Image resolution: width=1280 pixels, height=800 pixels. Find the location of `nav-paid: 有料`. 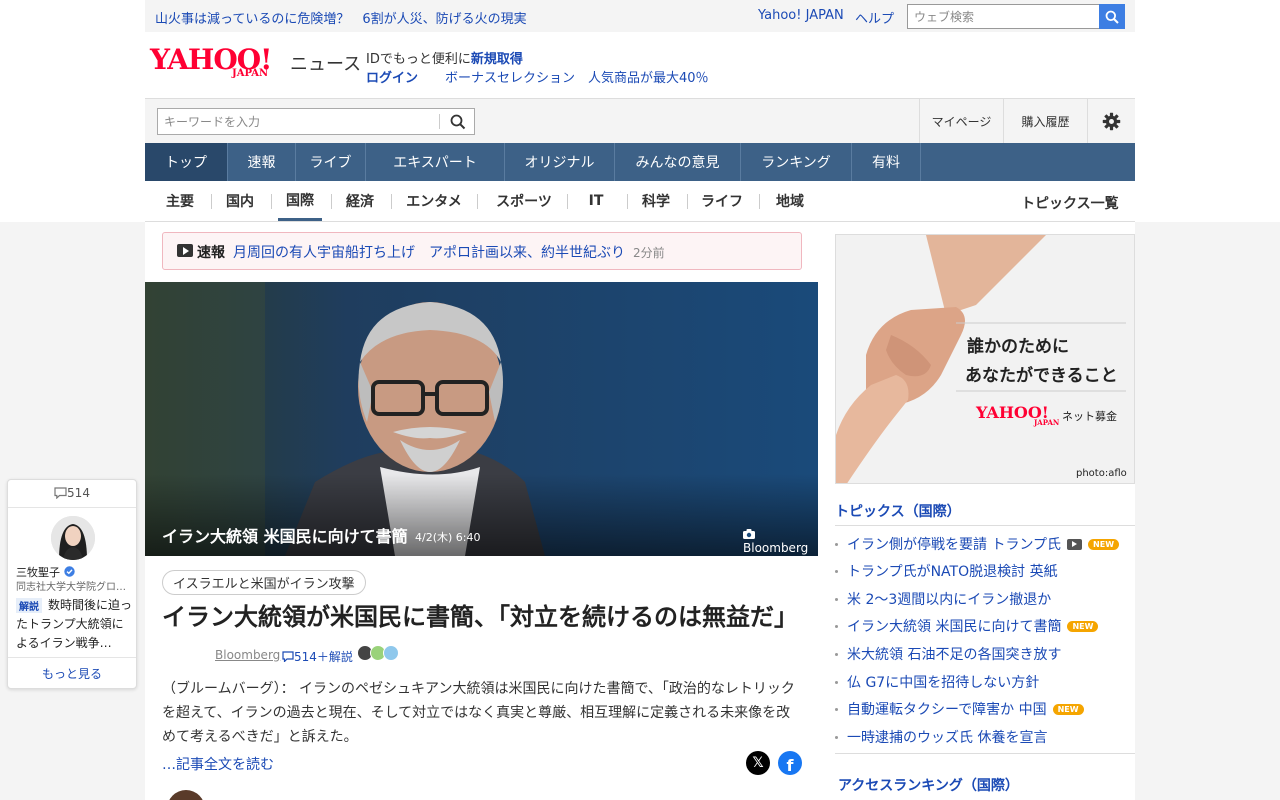

nav-paid: 有料 is located at coordinates (886, 162).